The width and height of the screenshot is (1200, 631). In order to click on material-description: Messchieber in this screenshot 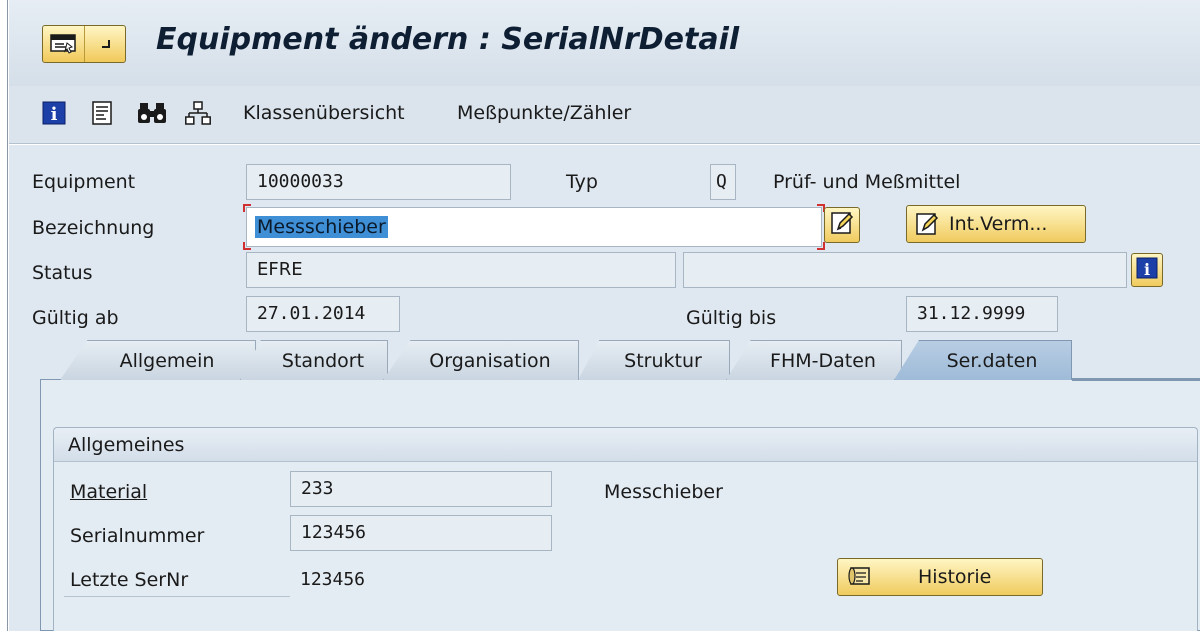, I will do `click(663, 492)`.